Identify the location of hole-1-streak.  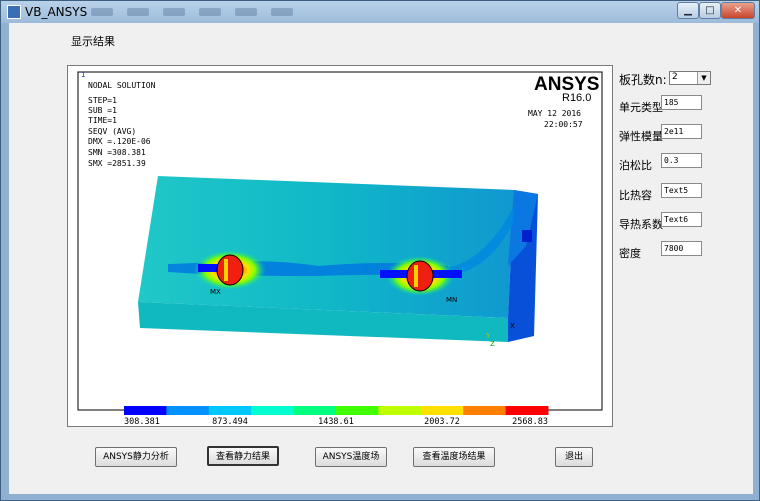
(226, 270).